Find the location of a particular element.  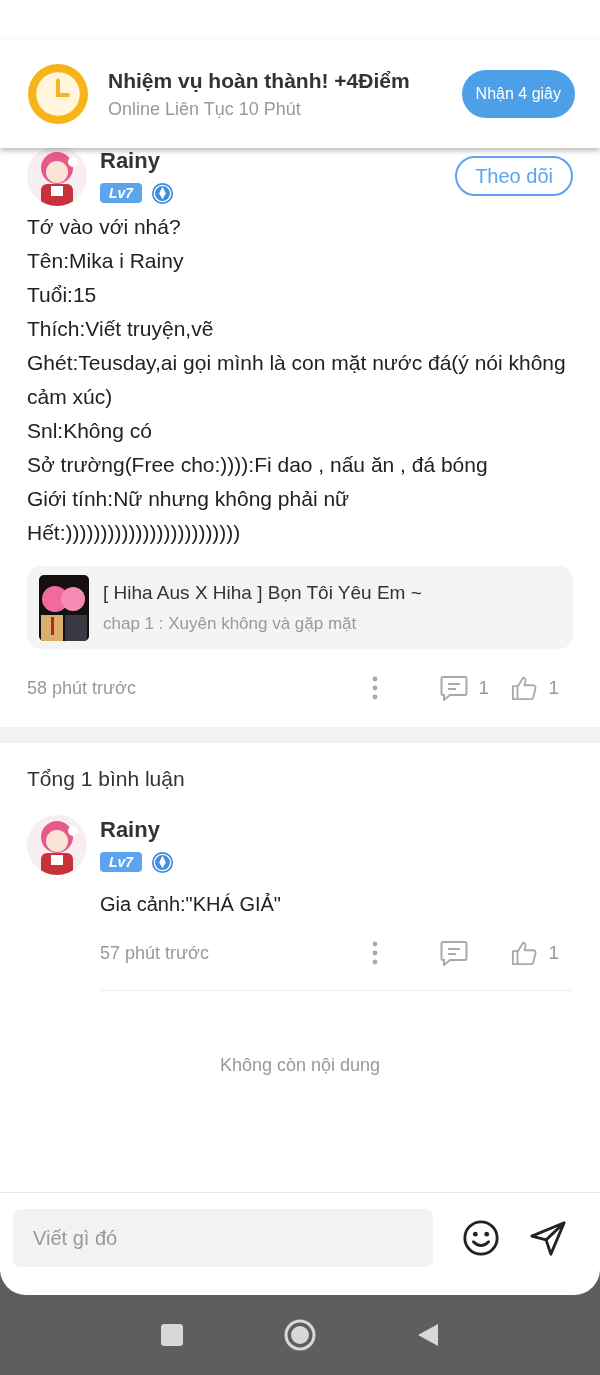

banner-title: Nhiệm vụ hoàn thành! +4Điểm is located at coordinates (259, 80).